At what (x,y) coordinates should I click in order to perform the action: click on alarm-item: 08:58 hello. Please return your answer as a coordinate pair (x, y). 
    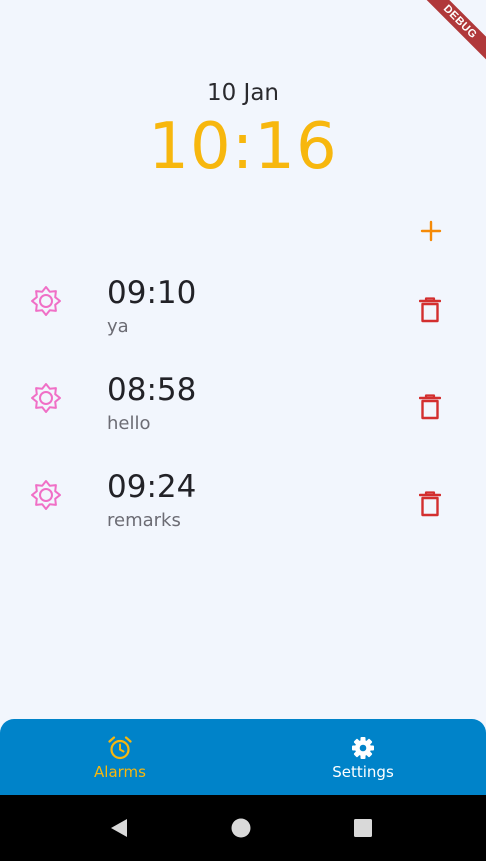
    Looking at the image, I should click on (243, 415).